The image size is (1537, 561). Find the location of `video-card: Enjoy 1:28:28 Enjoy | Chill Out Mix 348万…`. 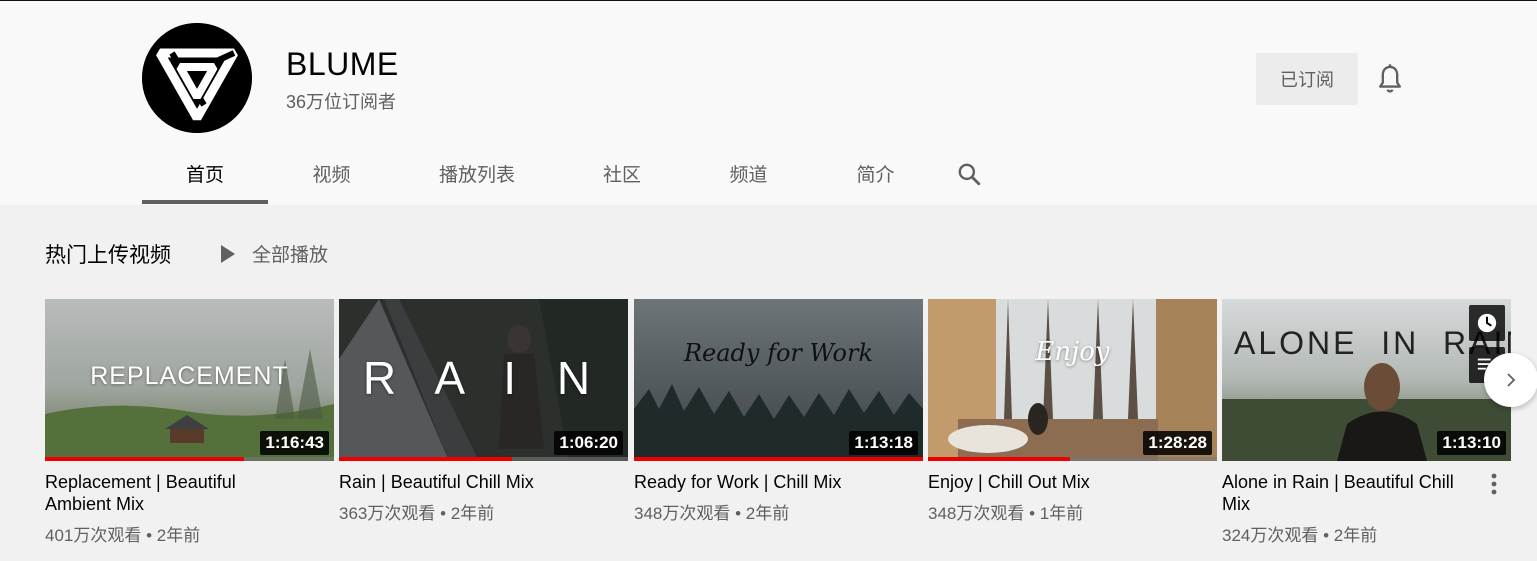

video-card: Enjoy 1:28:28 Enjoy | Chill Out Mix 348万… is located at coordinates (1072, 411).